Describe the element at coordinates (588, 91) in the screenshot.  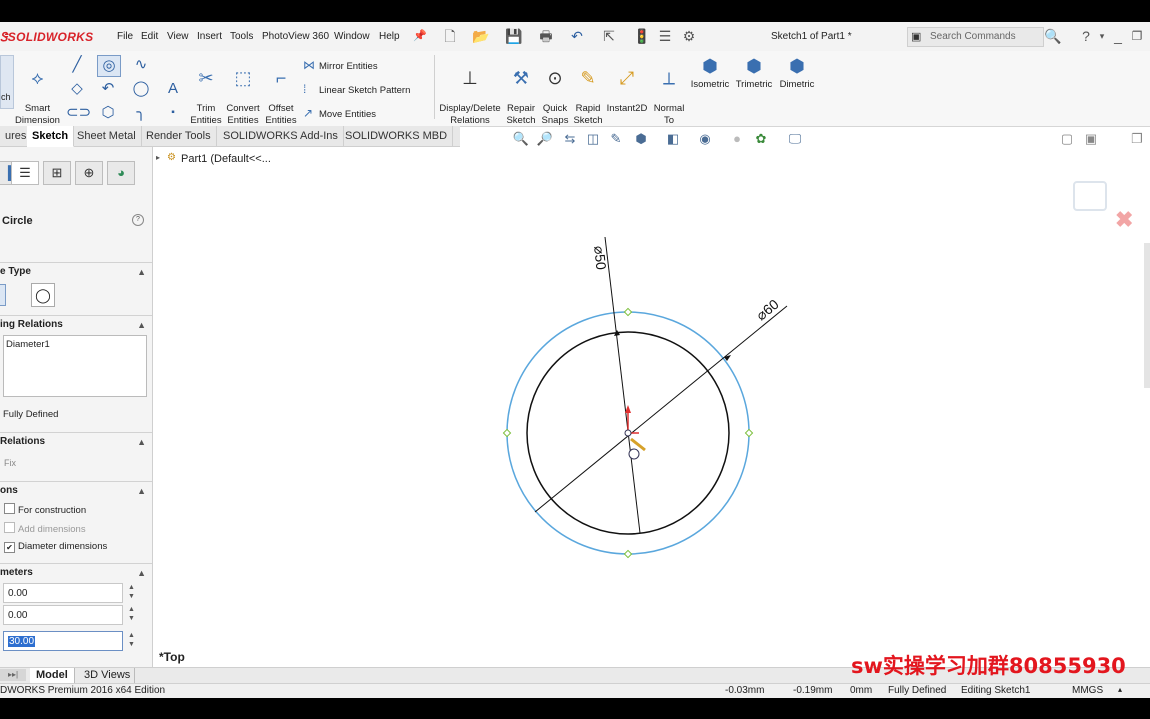
I see `rapid-sketch-button: ✎ Rapid Sketch` at that location.